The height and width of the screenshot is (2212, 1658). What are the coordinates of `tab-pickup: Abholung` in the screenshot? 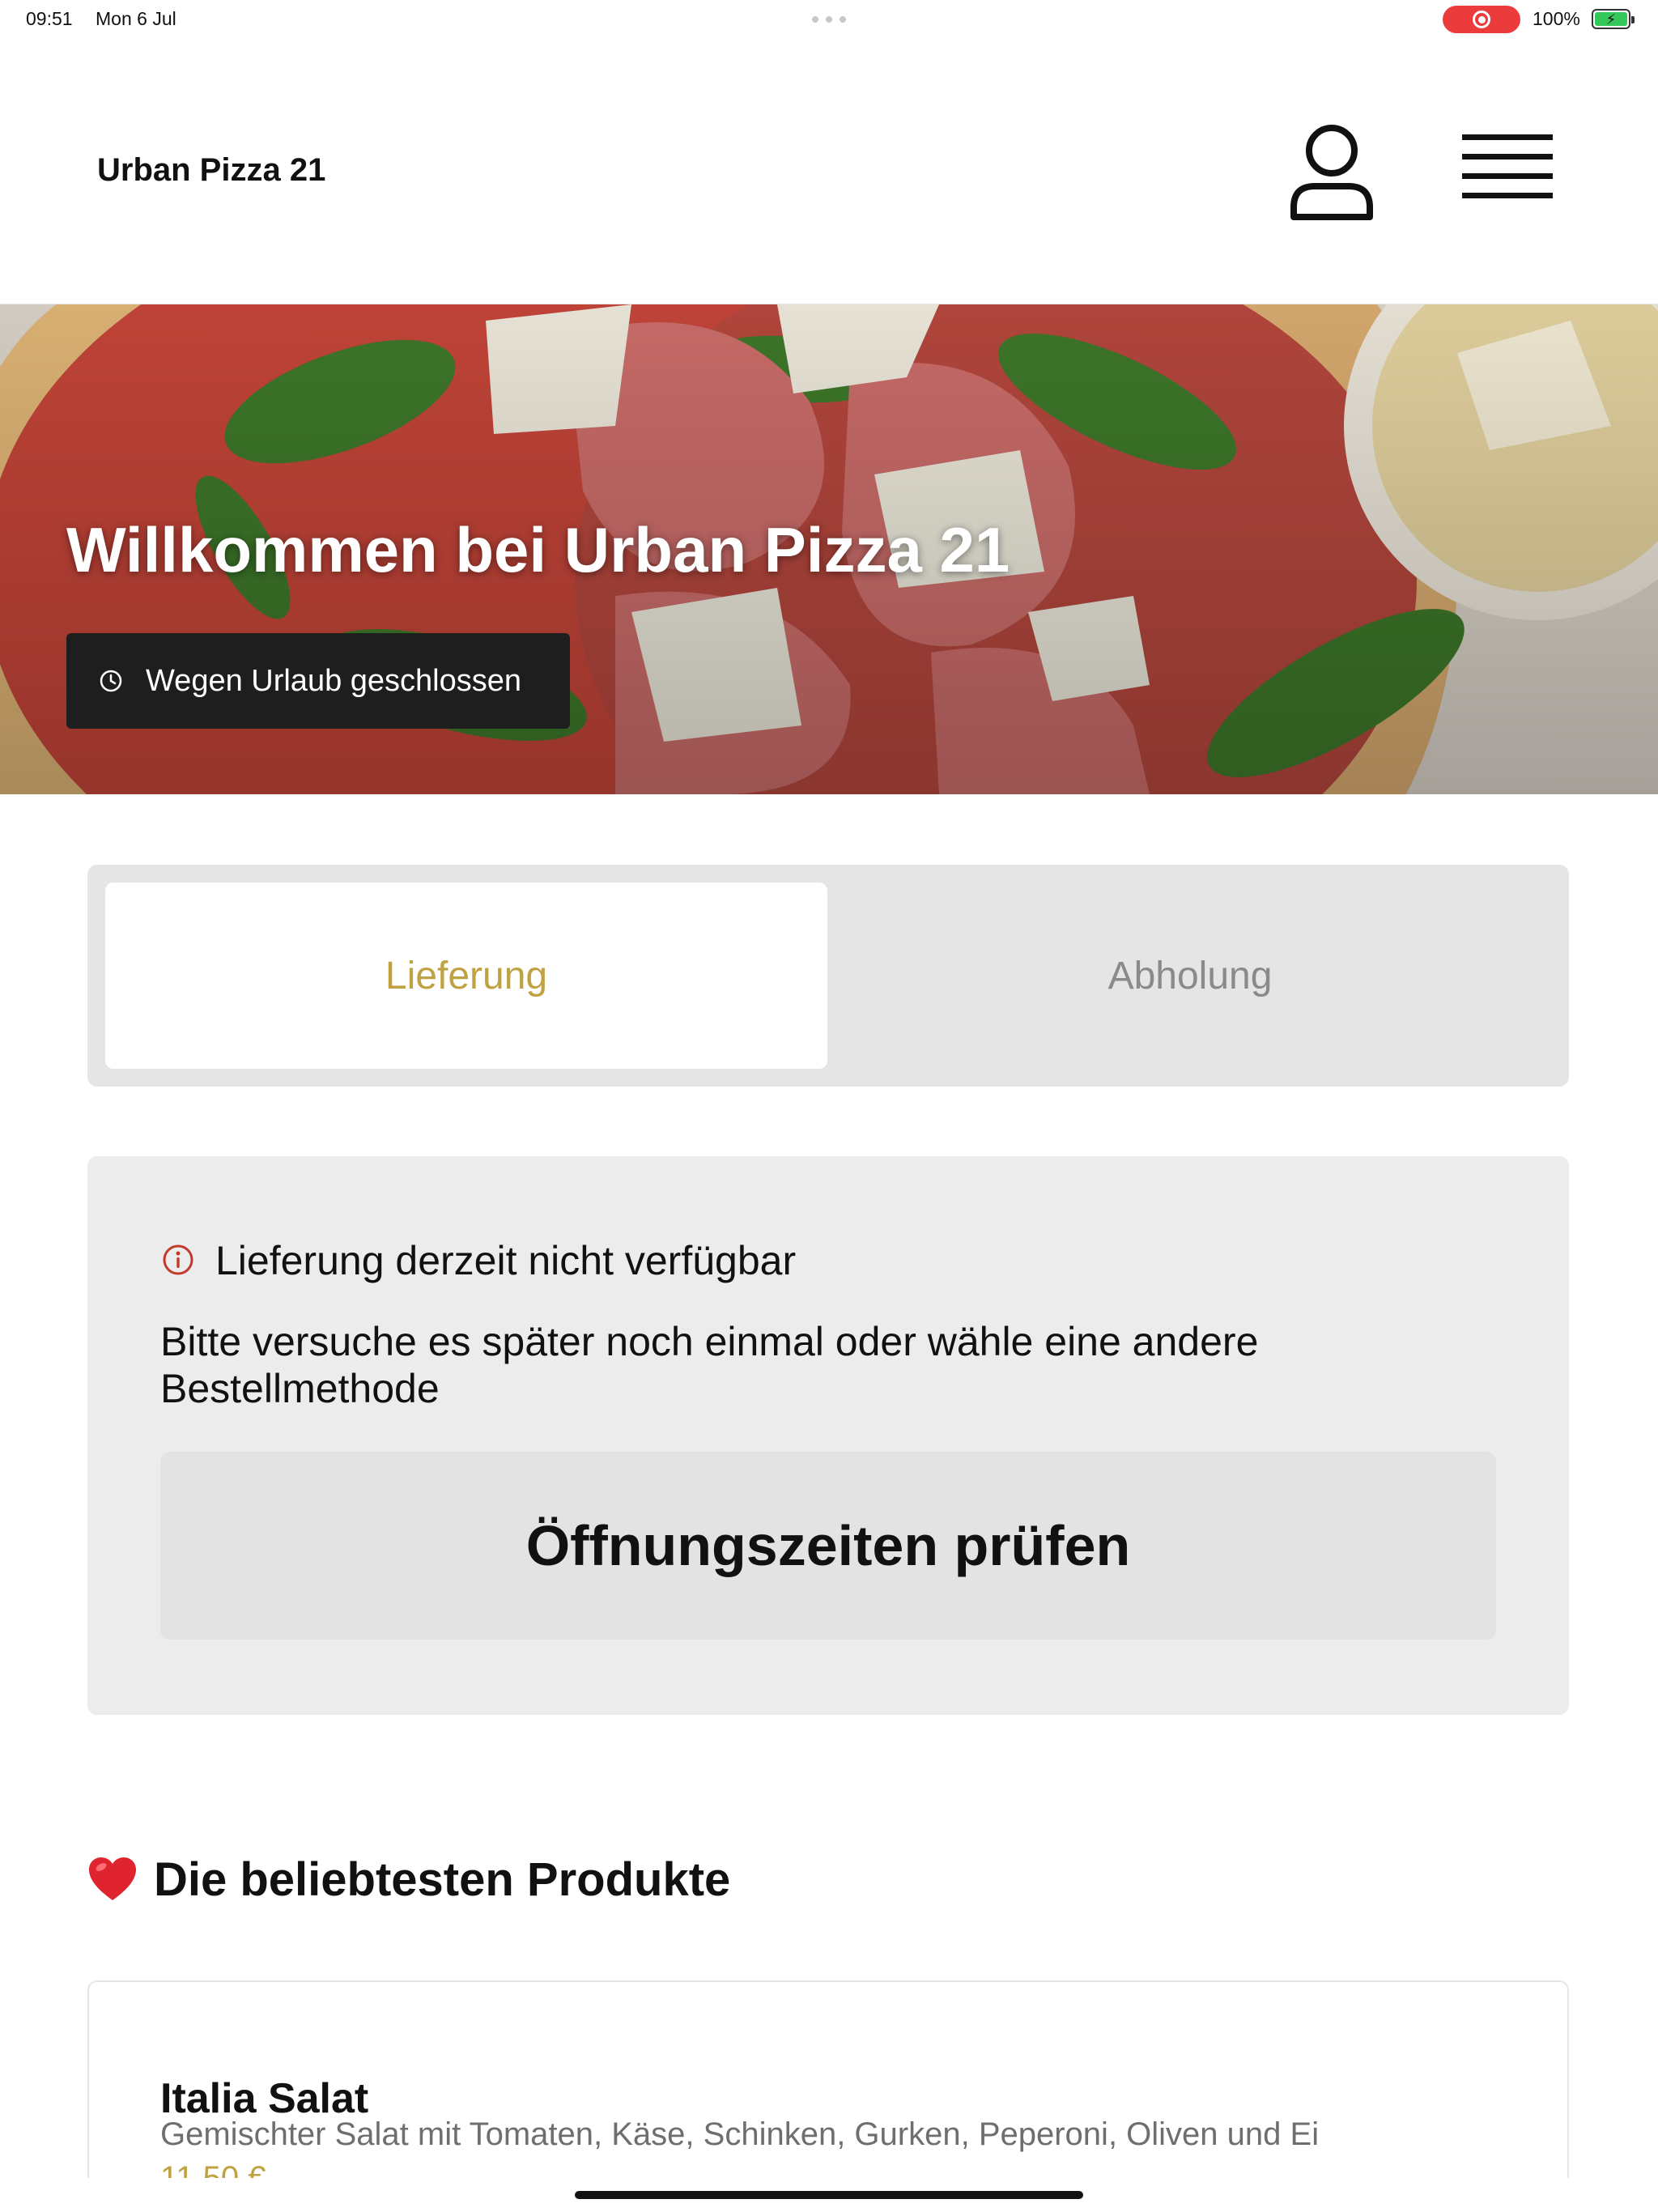 It's located at (1190, 976).